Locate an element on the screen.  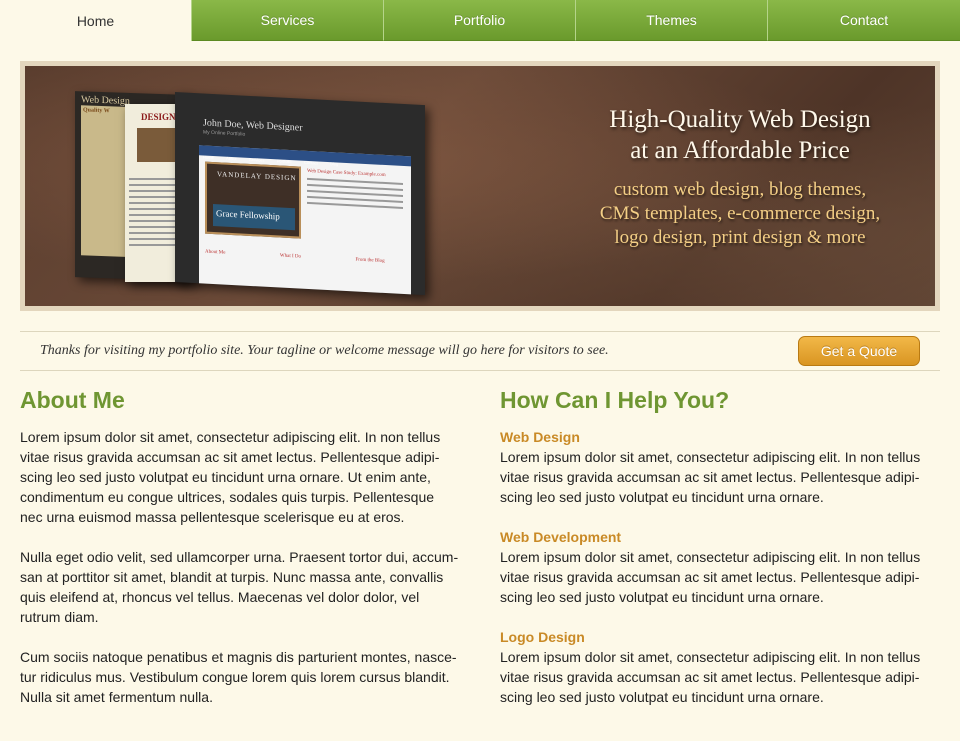
hero-title-line-1: High-Quality Web Design is located at coordinates (740, 119).